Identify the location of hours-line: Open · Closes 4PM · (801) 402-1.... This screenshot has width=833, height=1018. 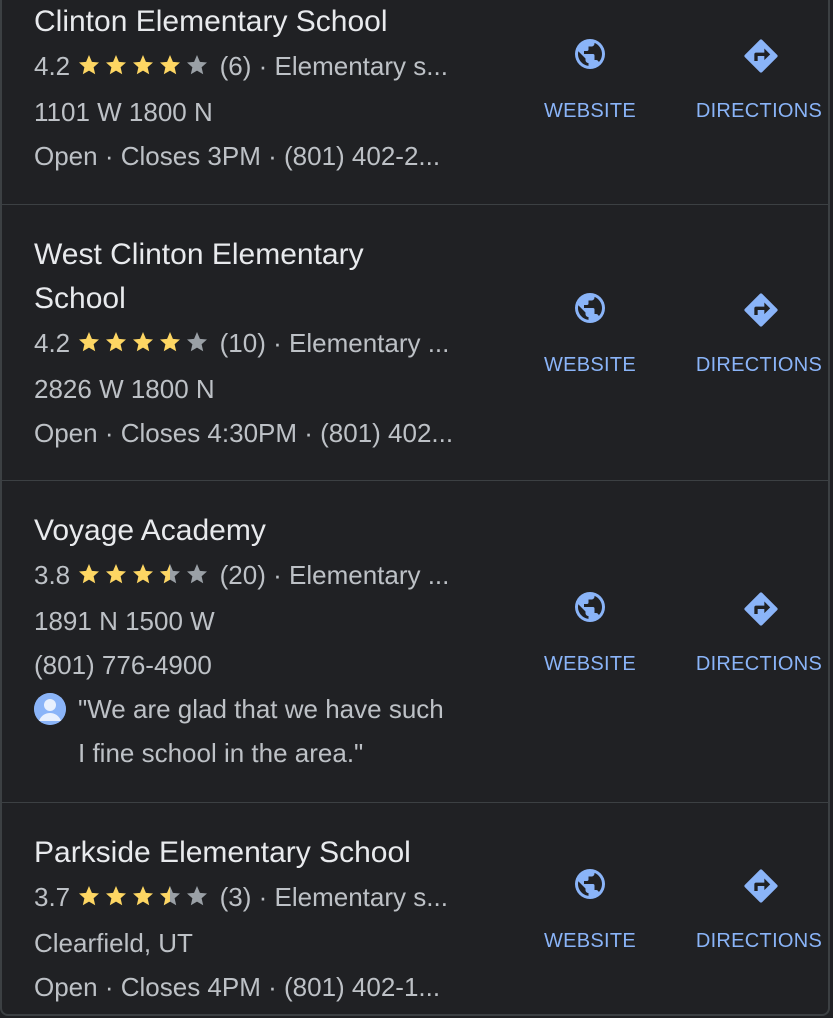
(254, 987).